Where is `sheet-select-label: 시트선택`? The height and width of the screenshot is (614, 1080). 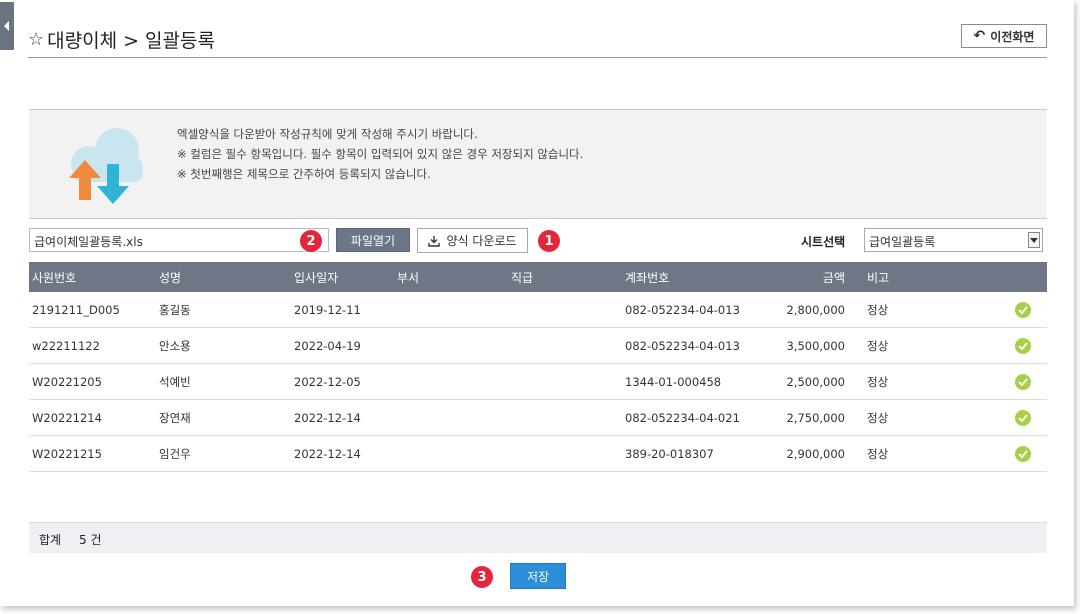 sheet-select-label: 시트선택 is located at coordinates (823, 242).